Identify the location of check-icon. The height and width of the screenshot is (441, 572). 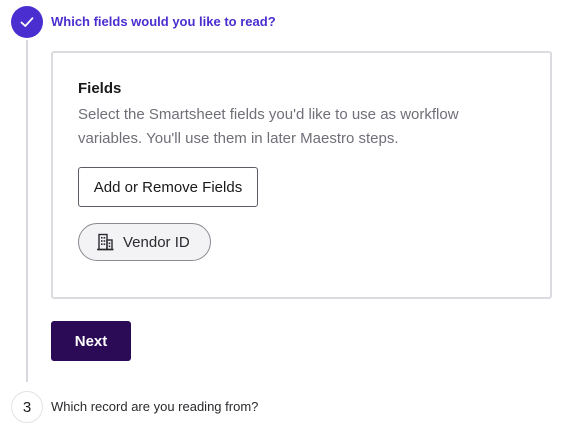
(27, 22).